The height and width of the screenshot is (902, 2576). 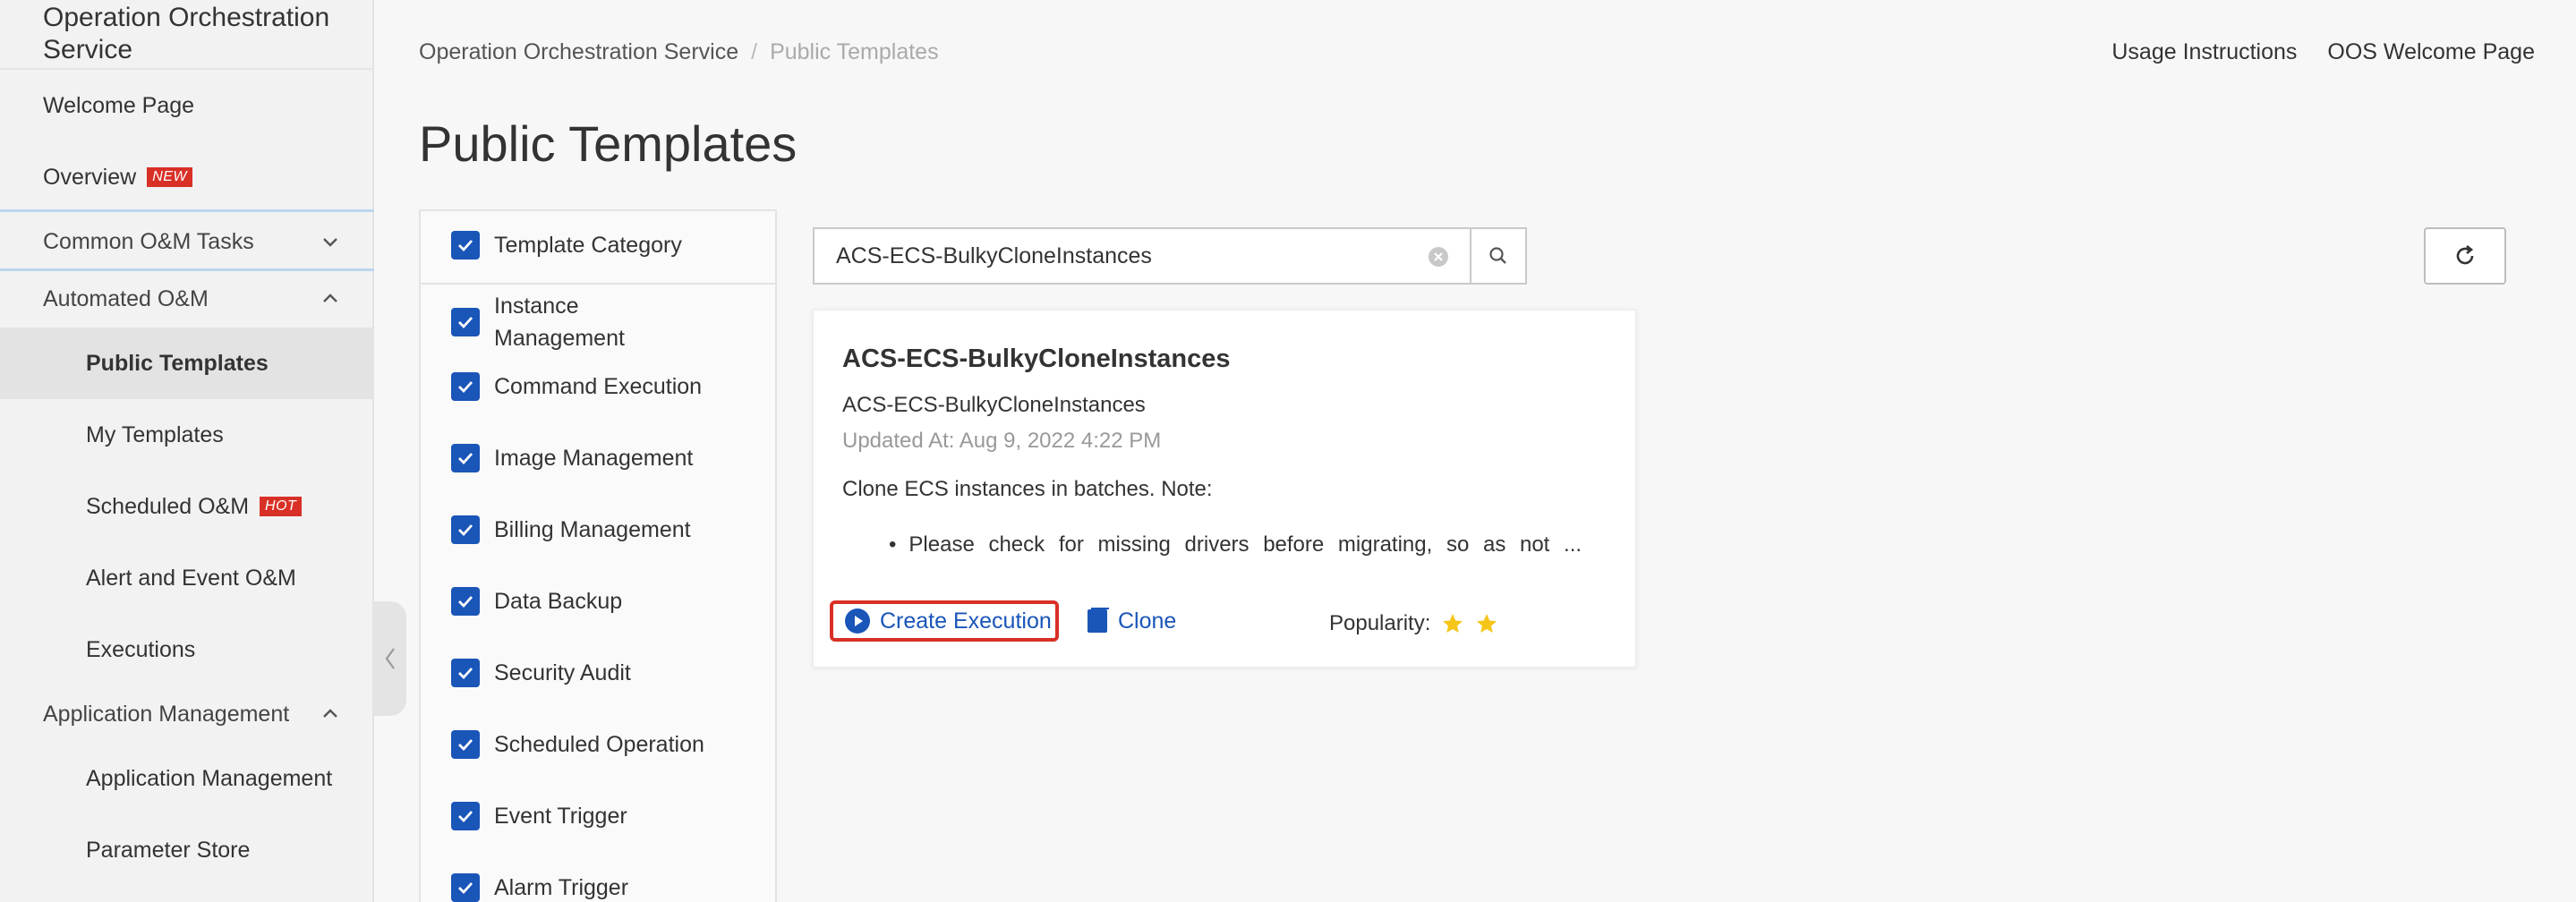 What do you see at coordinates (562, 672) in the screenshot?
I see `filter-label: Security Audit` at bounding box center [562, 672].